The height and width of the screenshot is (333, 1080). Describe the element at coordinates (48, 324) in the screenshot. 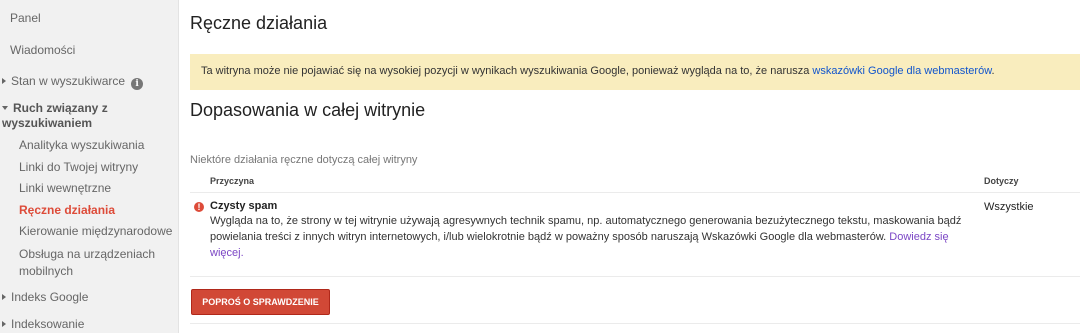

I see `sidebar-item-label: Indeksowanie` at that location.